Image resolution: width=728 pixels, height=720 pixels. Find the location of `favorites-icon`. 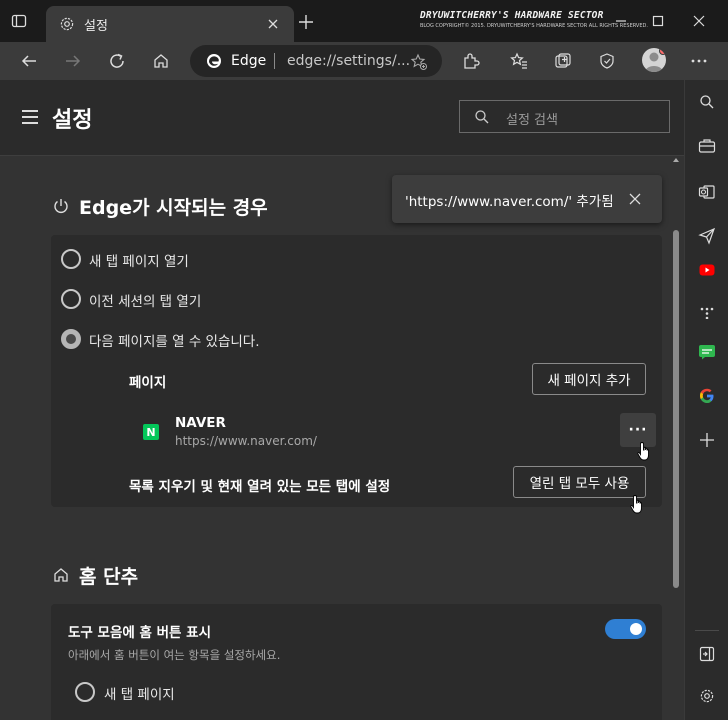

favorites-icon is located at coordinates (519, 61).